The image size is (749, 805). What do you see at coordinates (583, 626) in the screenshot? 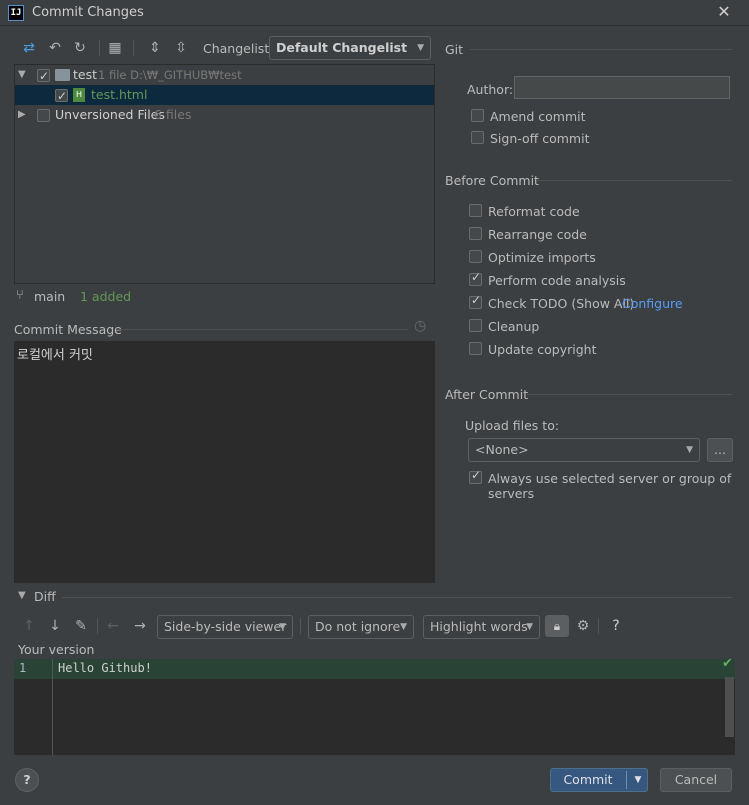
I see `settings-gear-icon: ⚙` at bounding box center [583, 626].